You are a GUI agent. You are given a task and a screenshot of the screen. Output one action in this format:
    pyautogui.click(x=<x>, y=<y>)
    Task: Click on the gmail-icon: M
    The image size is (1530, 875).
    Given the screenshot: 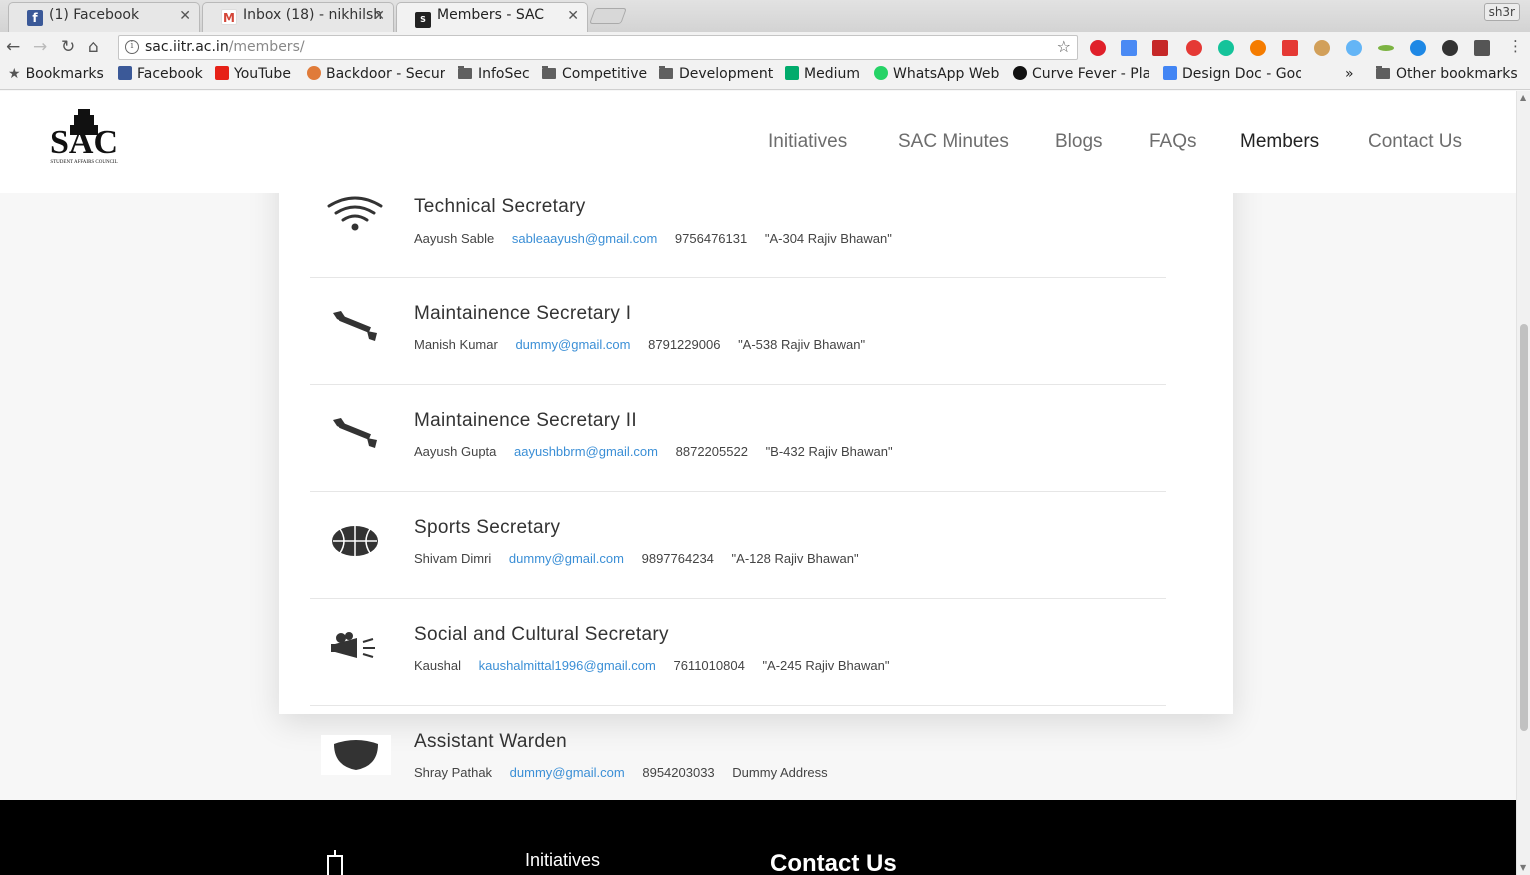 What is the action you would take?
    pyautogui.click(x=229, y=17)
    